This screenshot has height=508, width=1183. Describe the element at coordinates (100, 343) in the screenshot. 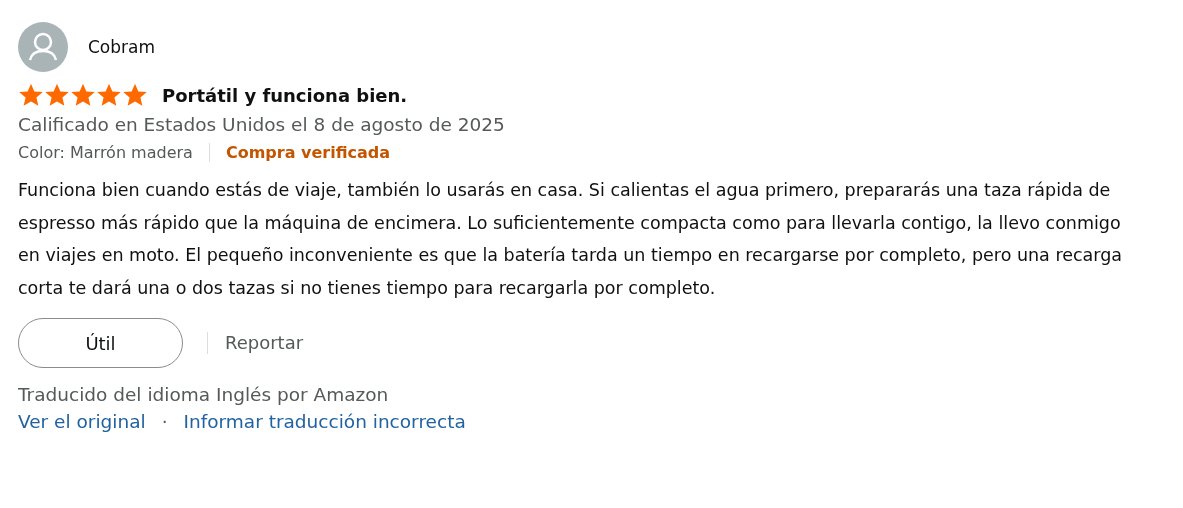

I see `helpful-button: Útil` at that location.